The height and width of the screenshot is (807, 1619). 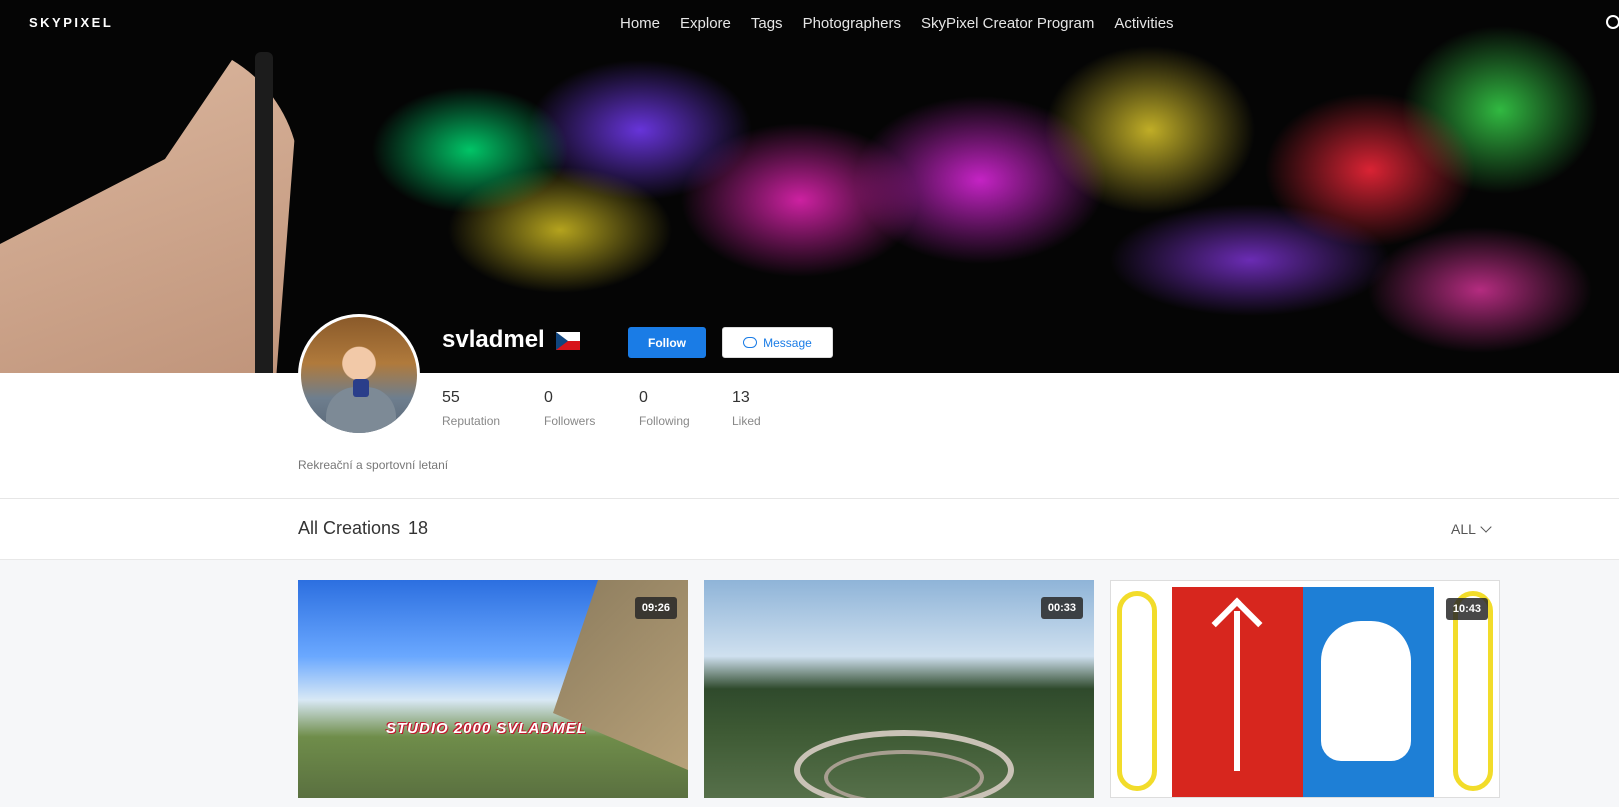 I want to click on filter-label: ALL, so click(x=1463, y=529).